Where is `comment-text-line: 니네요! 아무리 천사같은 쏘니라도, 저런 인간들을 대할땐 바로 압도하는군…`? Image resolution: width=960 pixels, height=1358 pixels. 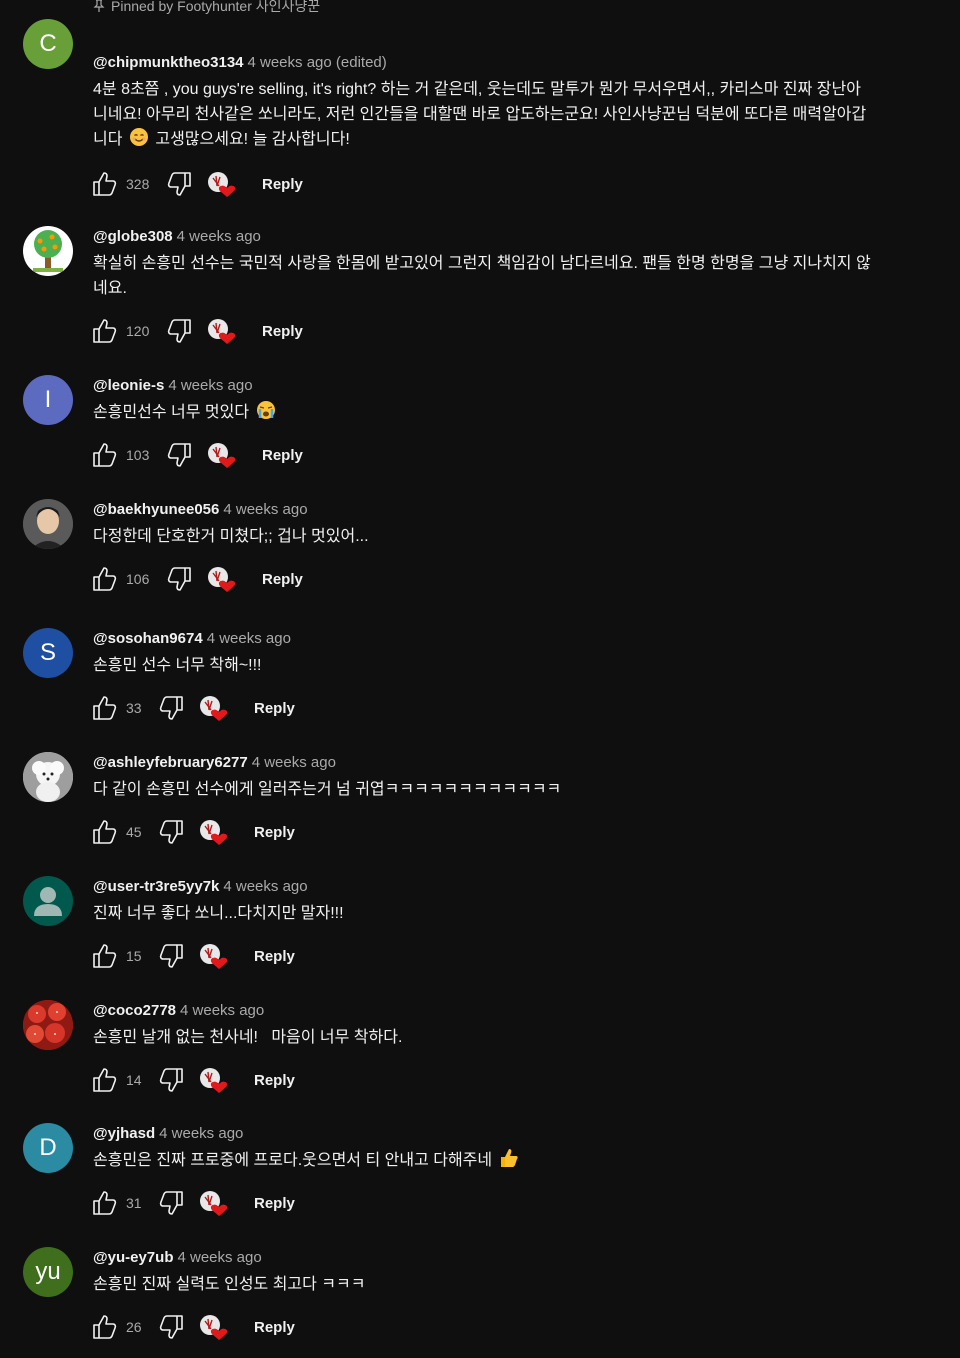
comment-text-line: 니네요! 아무리 천사같은 쏘니라도, 저런 인간들을 대할땐 바로 압도하는군… is located at coordinates (480, 114).